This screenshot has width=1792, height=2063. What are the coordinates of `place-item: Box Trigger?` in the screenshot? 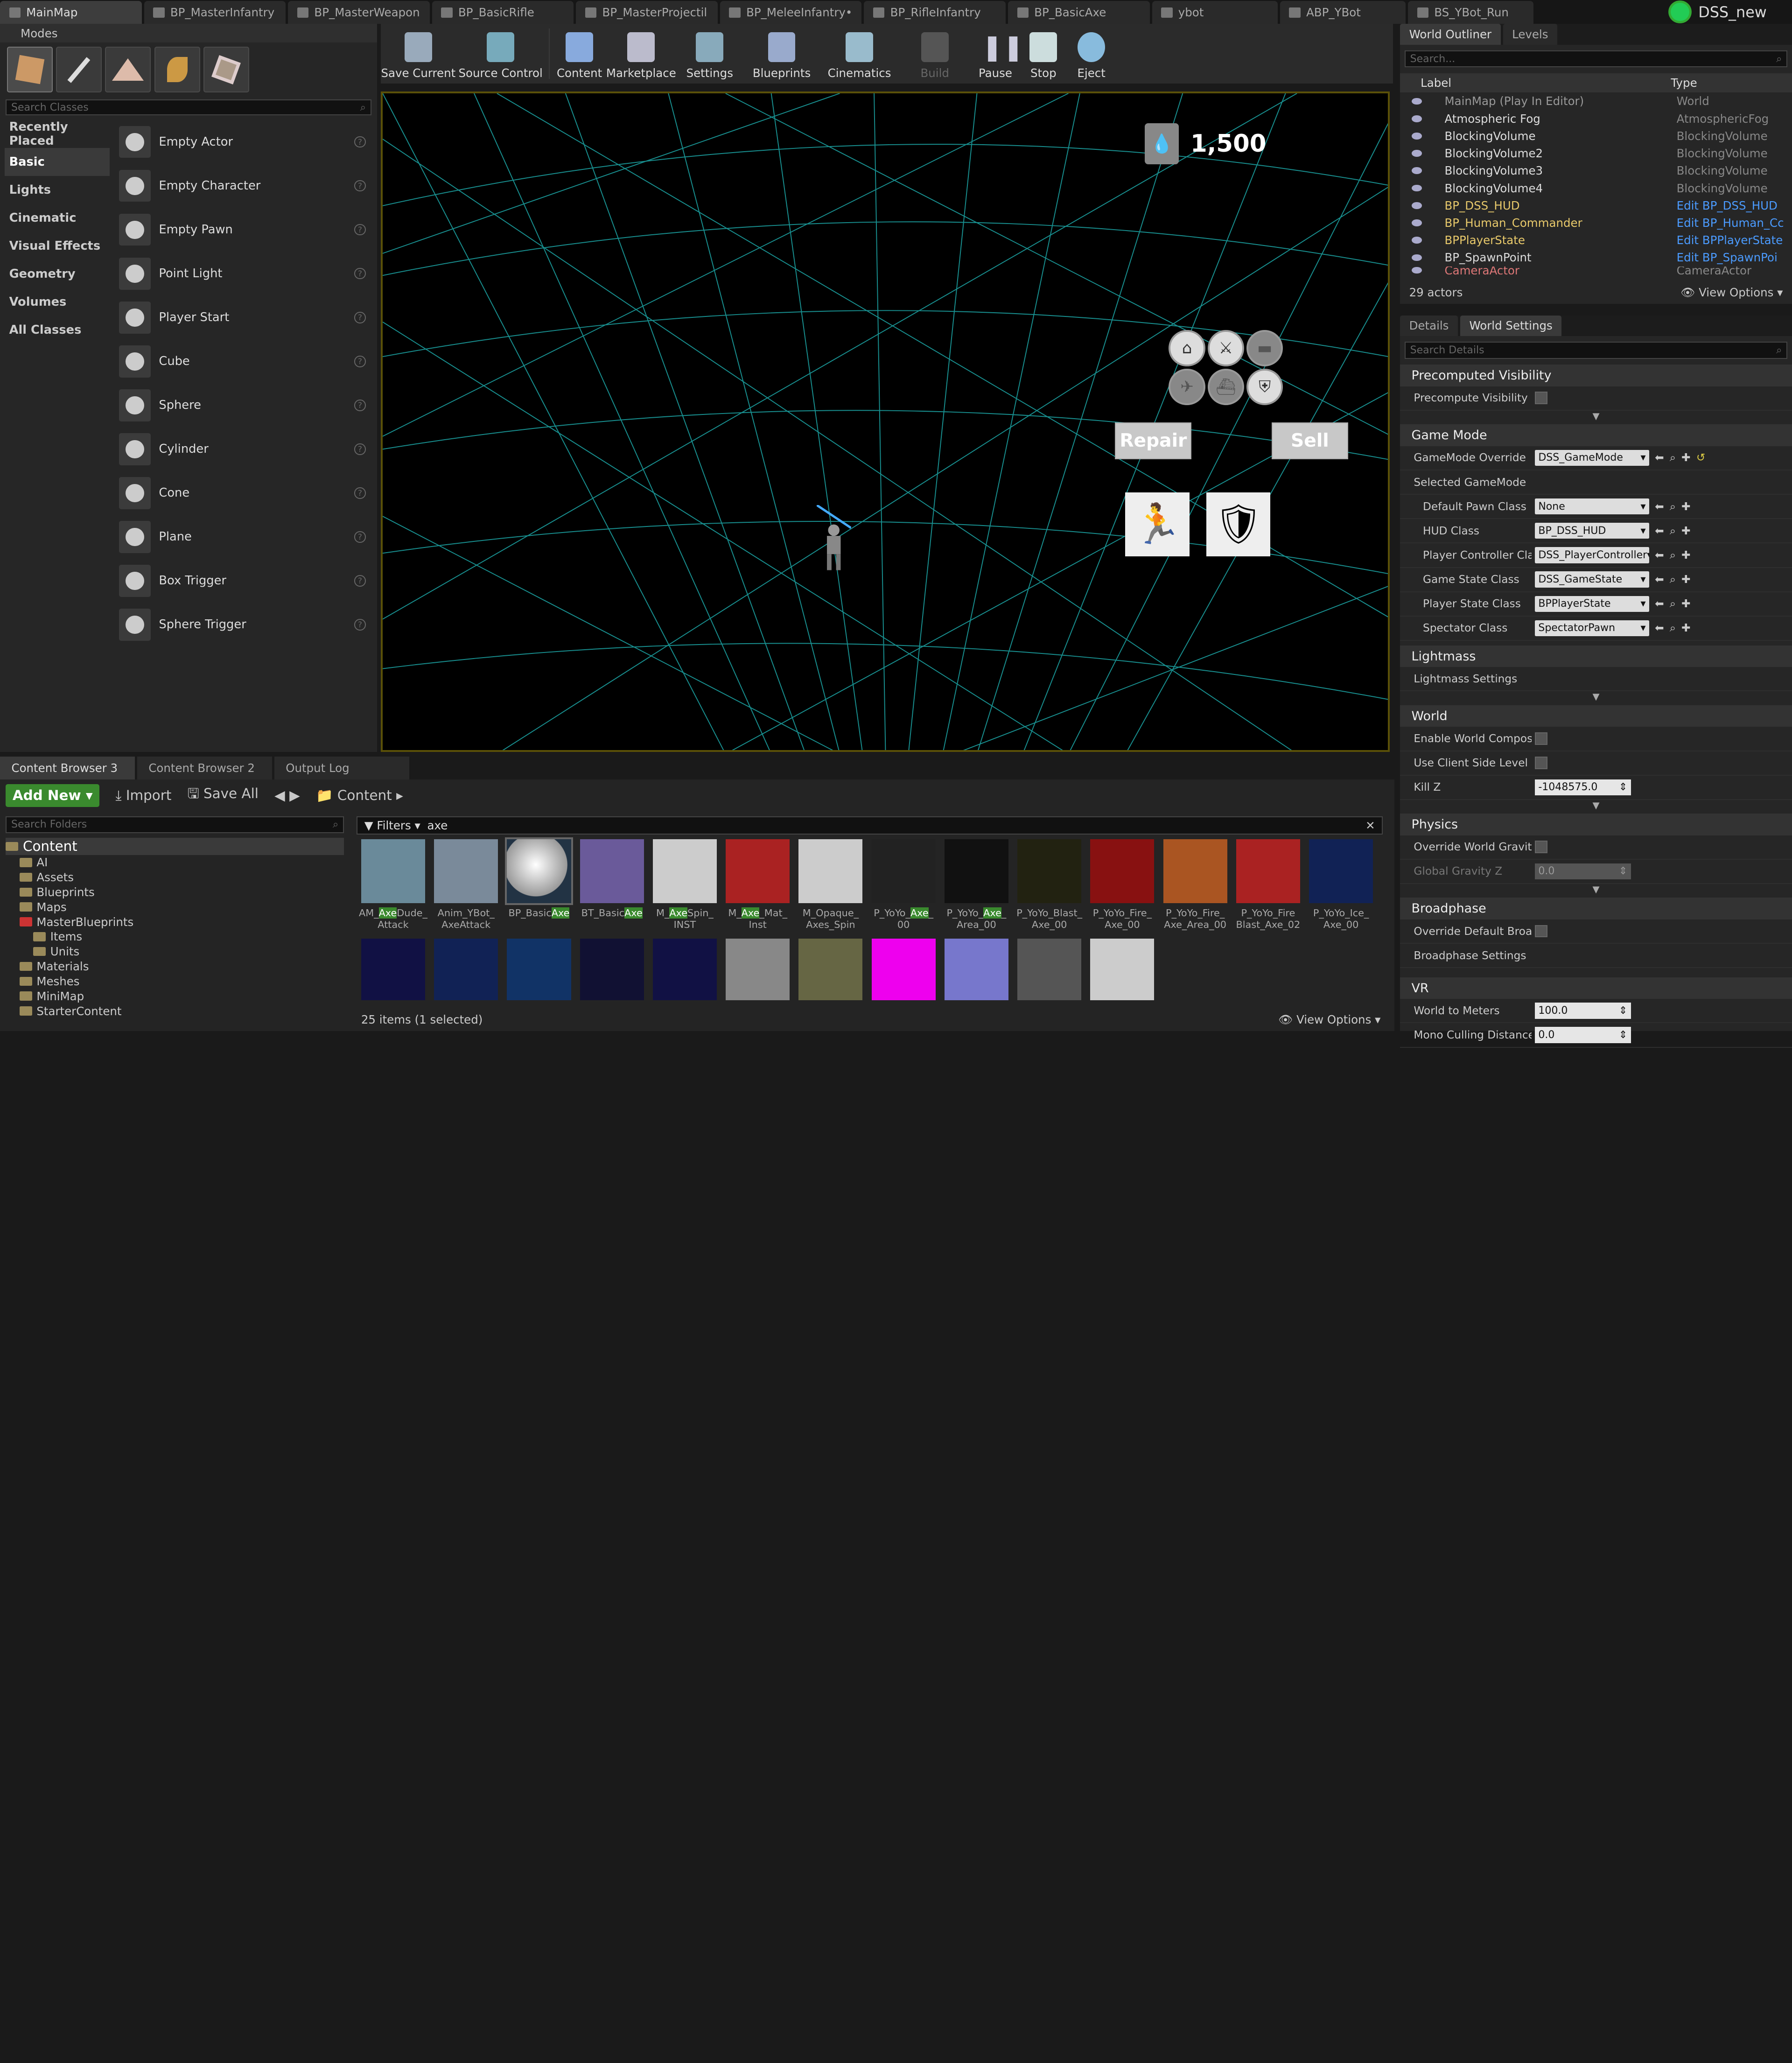 It's located at (243, 581).